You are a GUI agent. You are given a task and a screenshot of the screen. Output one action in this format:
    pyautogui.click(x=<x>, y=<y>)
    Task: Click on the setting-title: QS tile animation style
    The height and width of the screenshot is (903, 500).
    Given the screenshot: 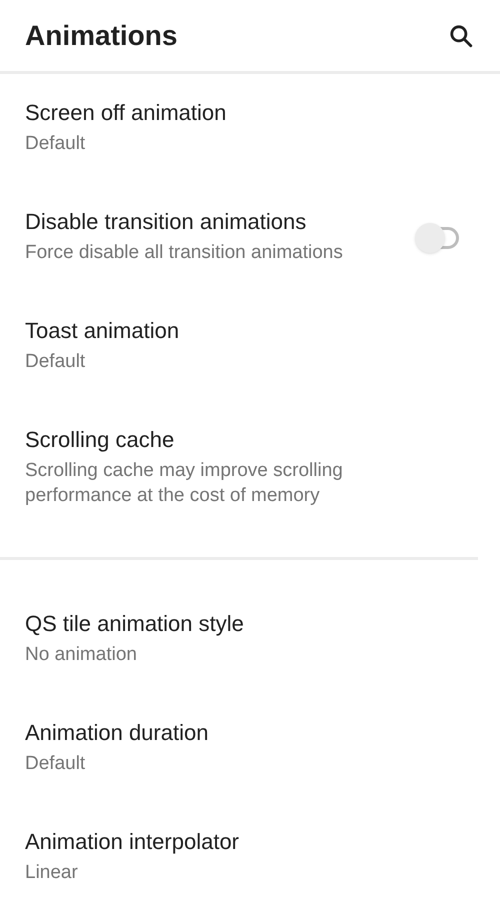 What is the action you would take?
    pyautogui.click(x=135, y=624)
    